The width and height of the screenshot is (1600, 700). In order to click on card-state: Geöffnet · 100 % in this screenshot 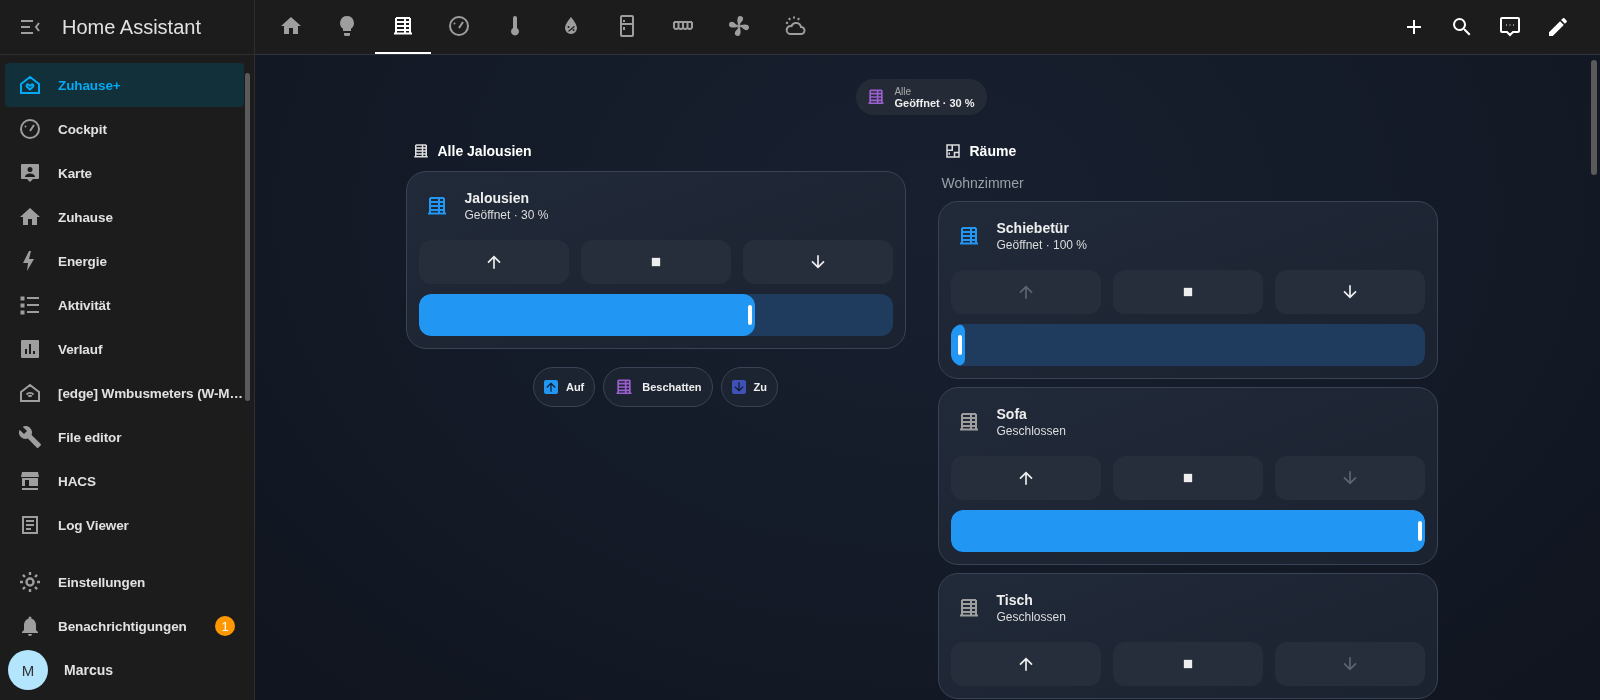, I will do `click(1041, 245)`.